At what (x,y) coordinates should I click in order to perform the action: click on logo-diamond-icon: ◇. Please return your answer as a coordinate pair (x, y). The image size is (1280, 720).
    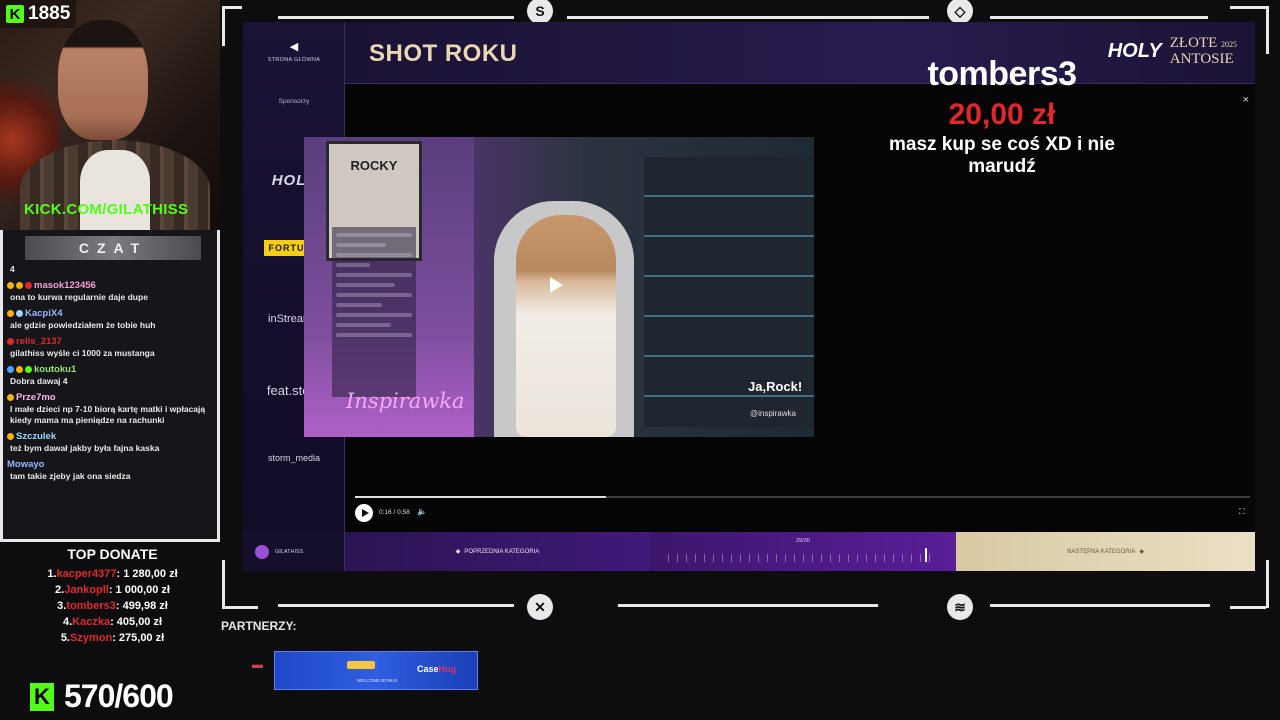
    Looking at the image, I should click on (960, 12).